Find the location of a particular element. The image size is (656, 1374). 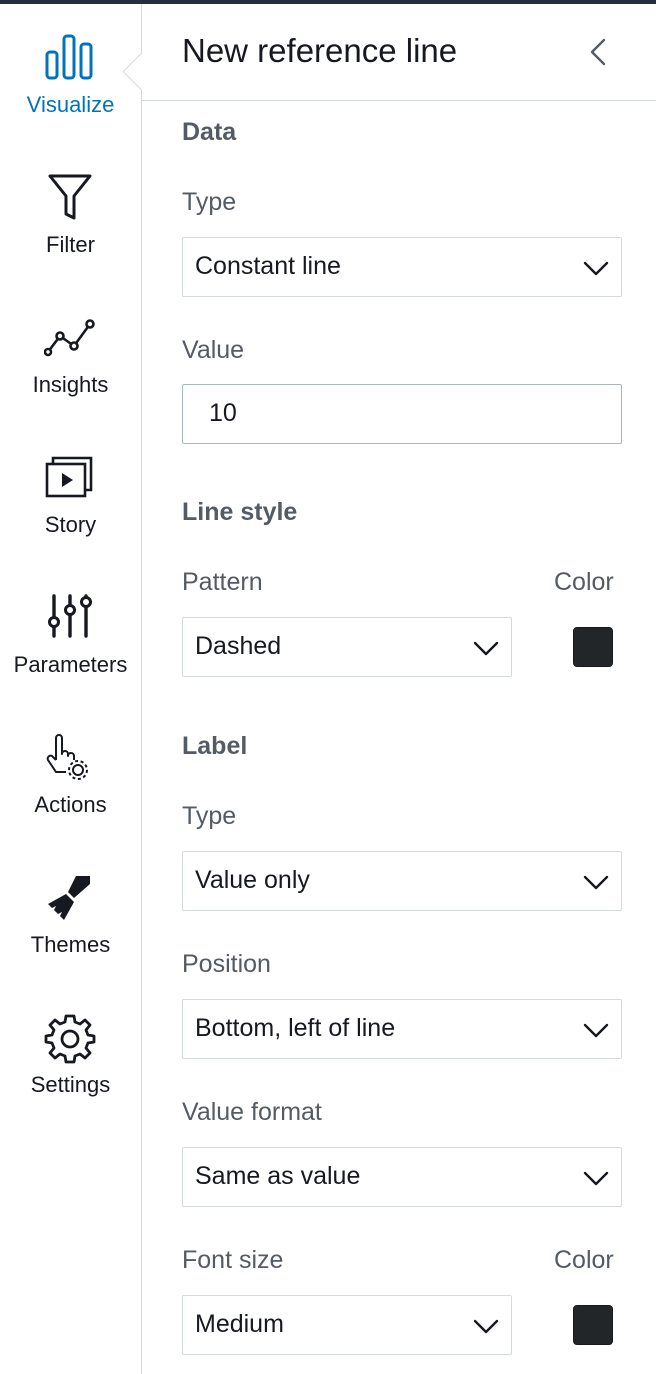

position-select: Bottom, left of line is located at coordinates (402, 1029).